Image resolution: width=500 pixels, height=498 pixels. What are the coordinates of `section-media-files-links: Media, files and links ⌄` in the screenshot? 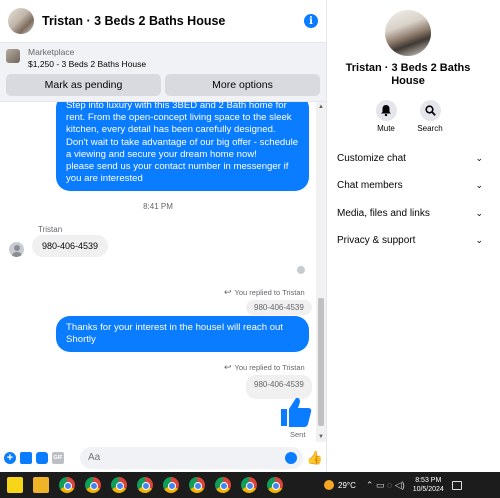 It's located at (410, 213).